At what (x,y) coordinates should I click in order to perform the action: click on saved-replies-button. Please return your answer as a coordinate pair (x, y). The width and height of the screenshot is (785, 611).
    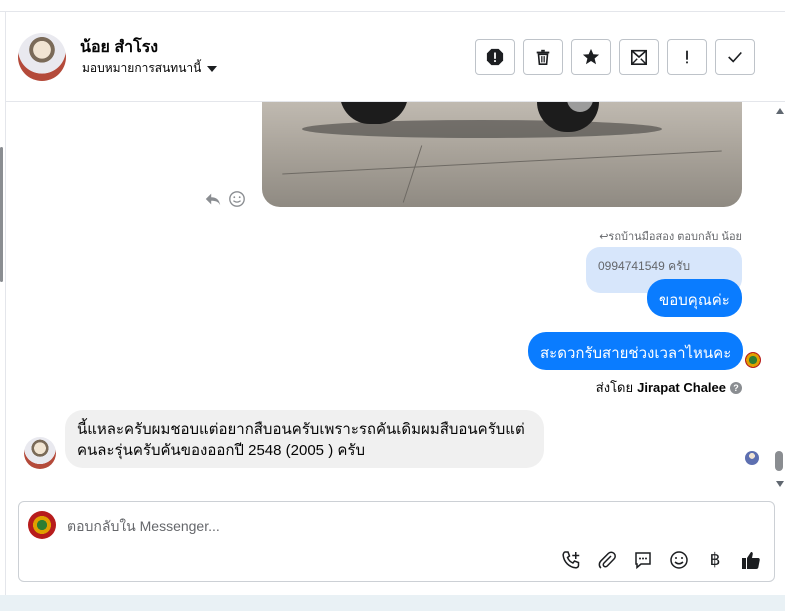
    Looking at the image, I should click on (643, 560).